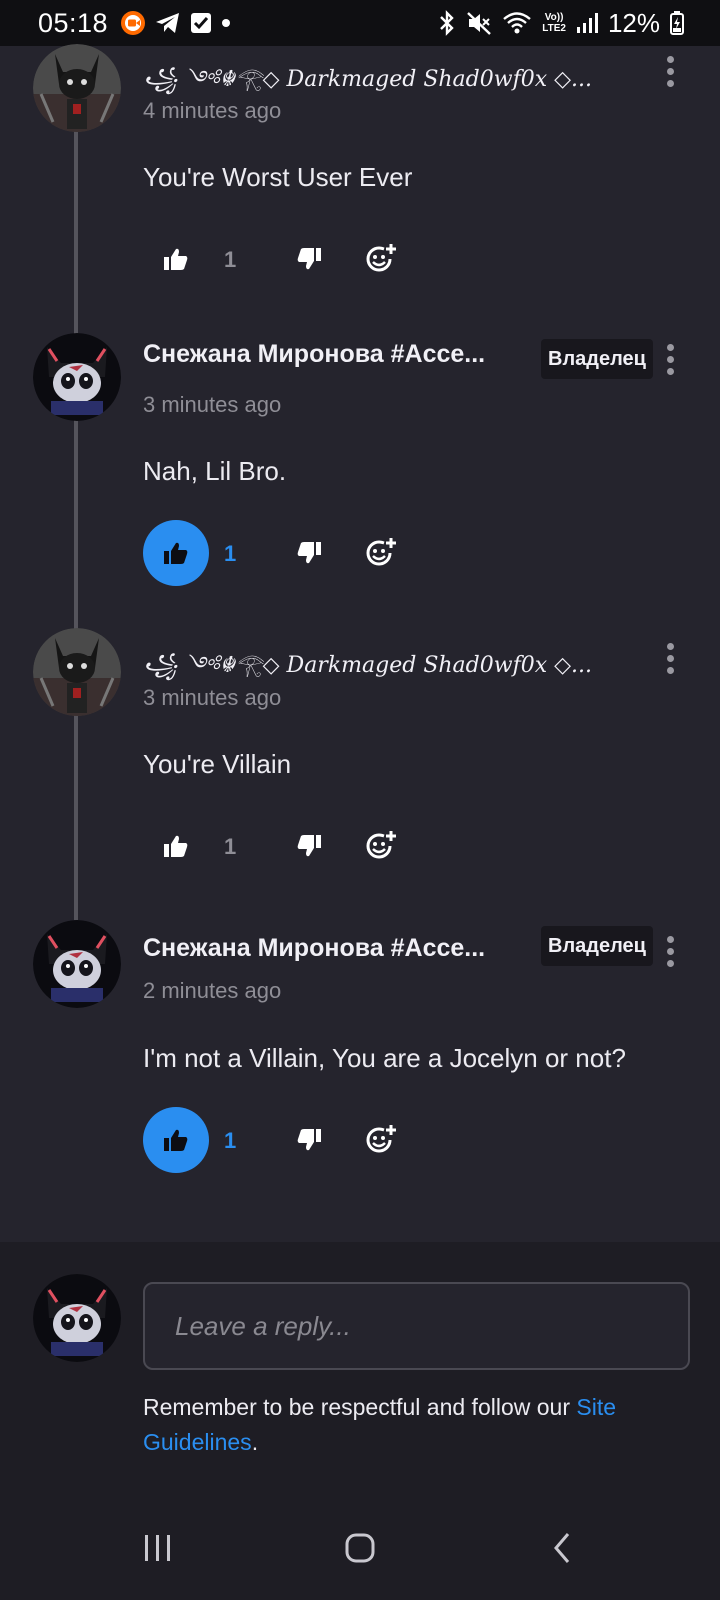  What do you see at coordinates (360, 23) in the screenshot?
I see `status-bar: 05:18 Vo)) LTE2 12%` at bounding box center [360, 23].